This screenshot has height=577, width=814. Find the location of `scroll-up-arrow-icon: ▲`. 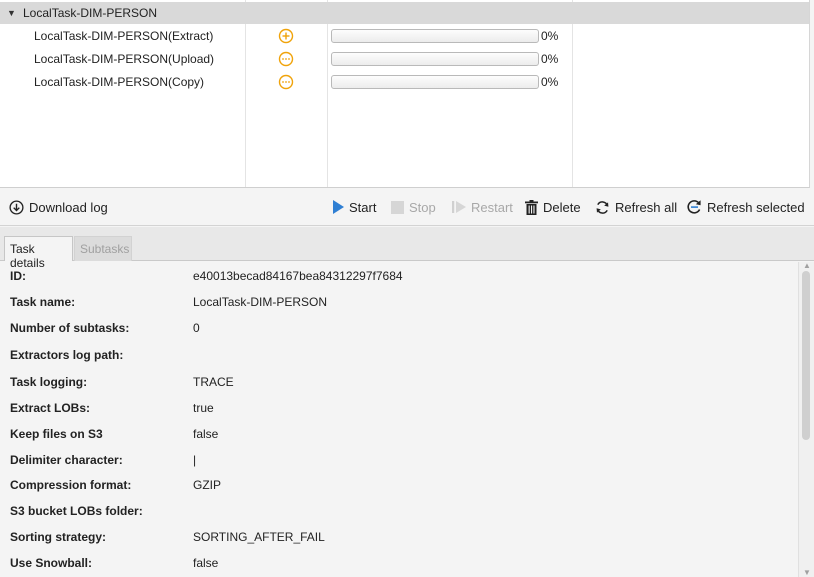

scroll-up-arrow-icon: ▲ is located at coordinates (807, 265).